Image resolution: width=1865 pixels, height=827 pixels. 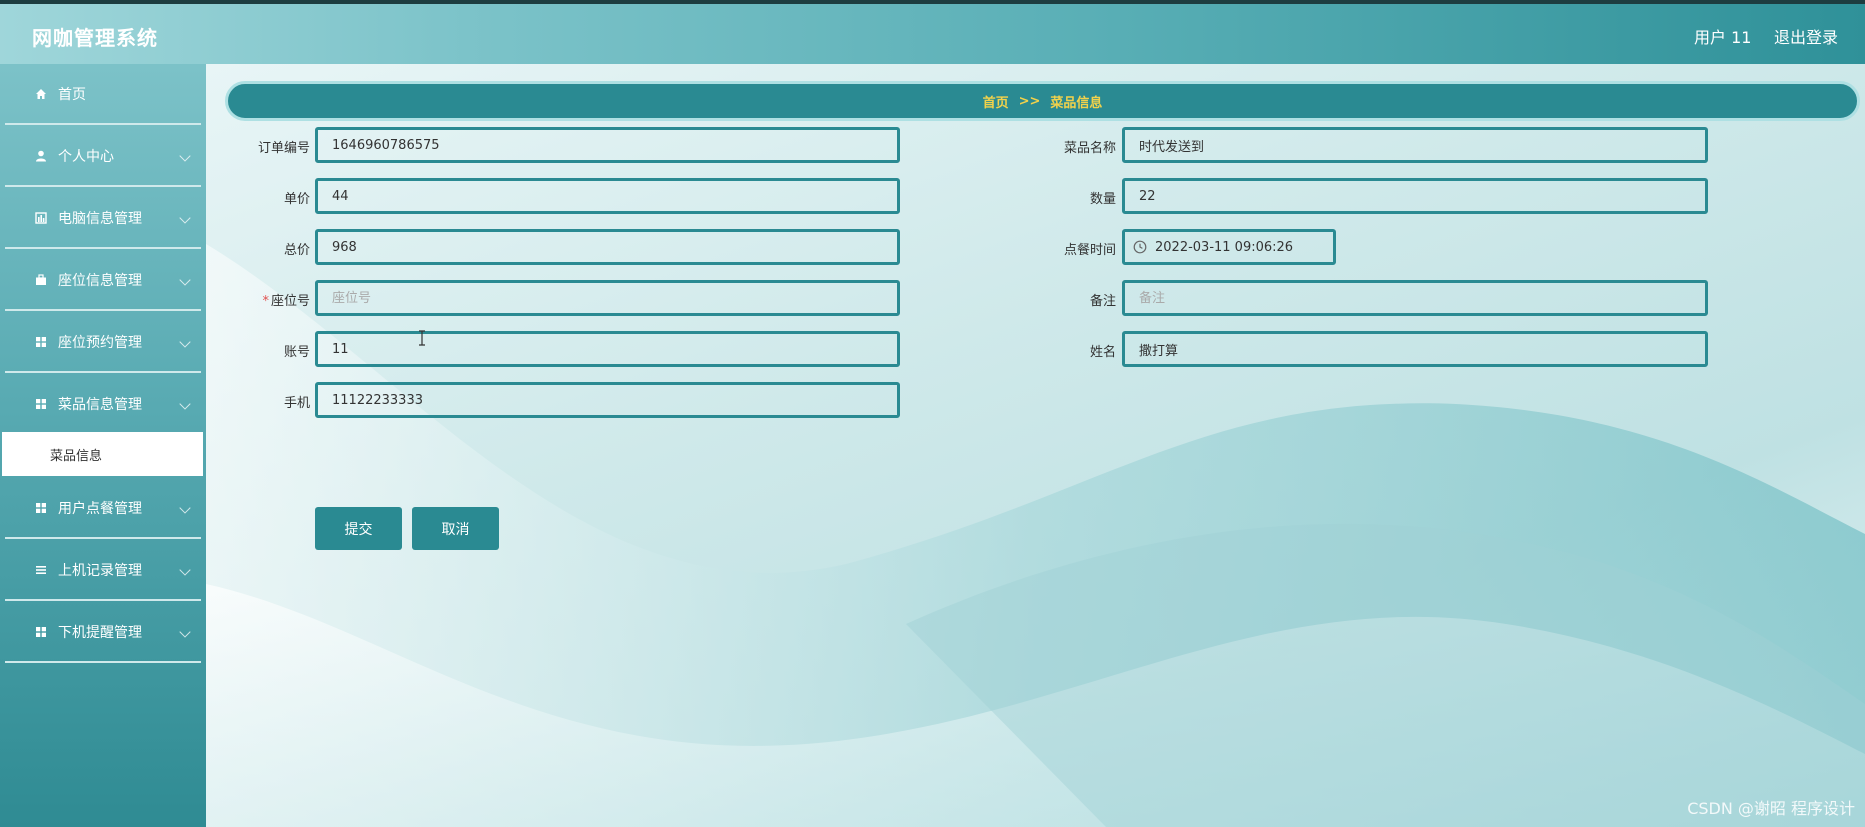 What do you see at coordinates (296, 199) in the screenshot?
I see `unit-price-label: 单价` at bounding box center [296, 199].